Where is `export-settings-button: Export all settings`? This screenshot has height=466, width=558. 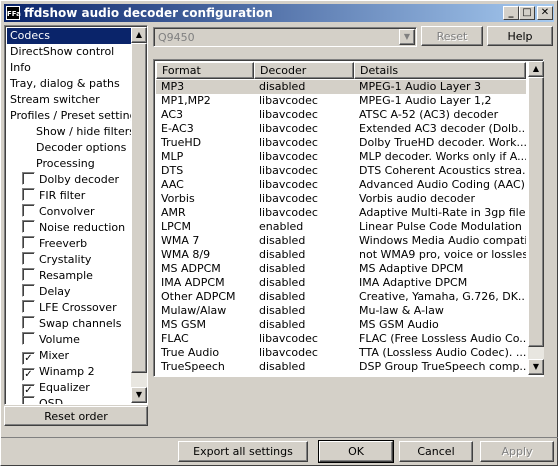
export-settings-button: Export all settings is located at coordinates (243, 451).